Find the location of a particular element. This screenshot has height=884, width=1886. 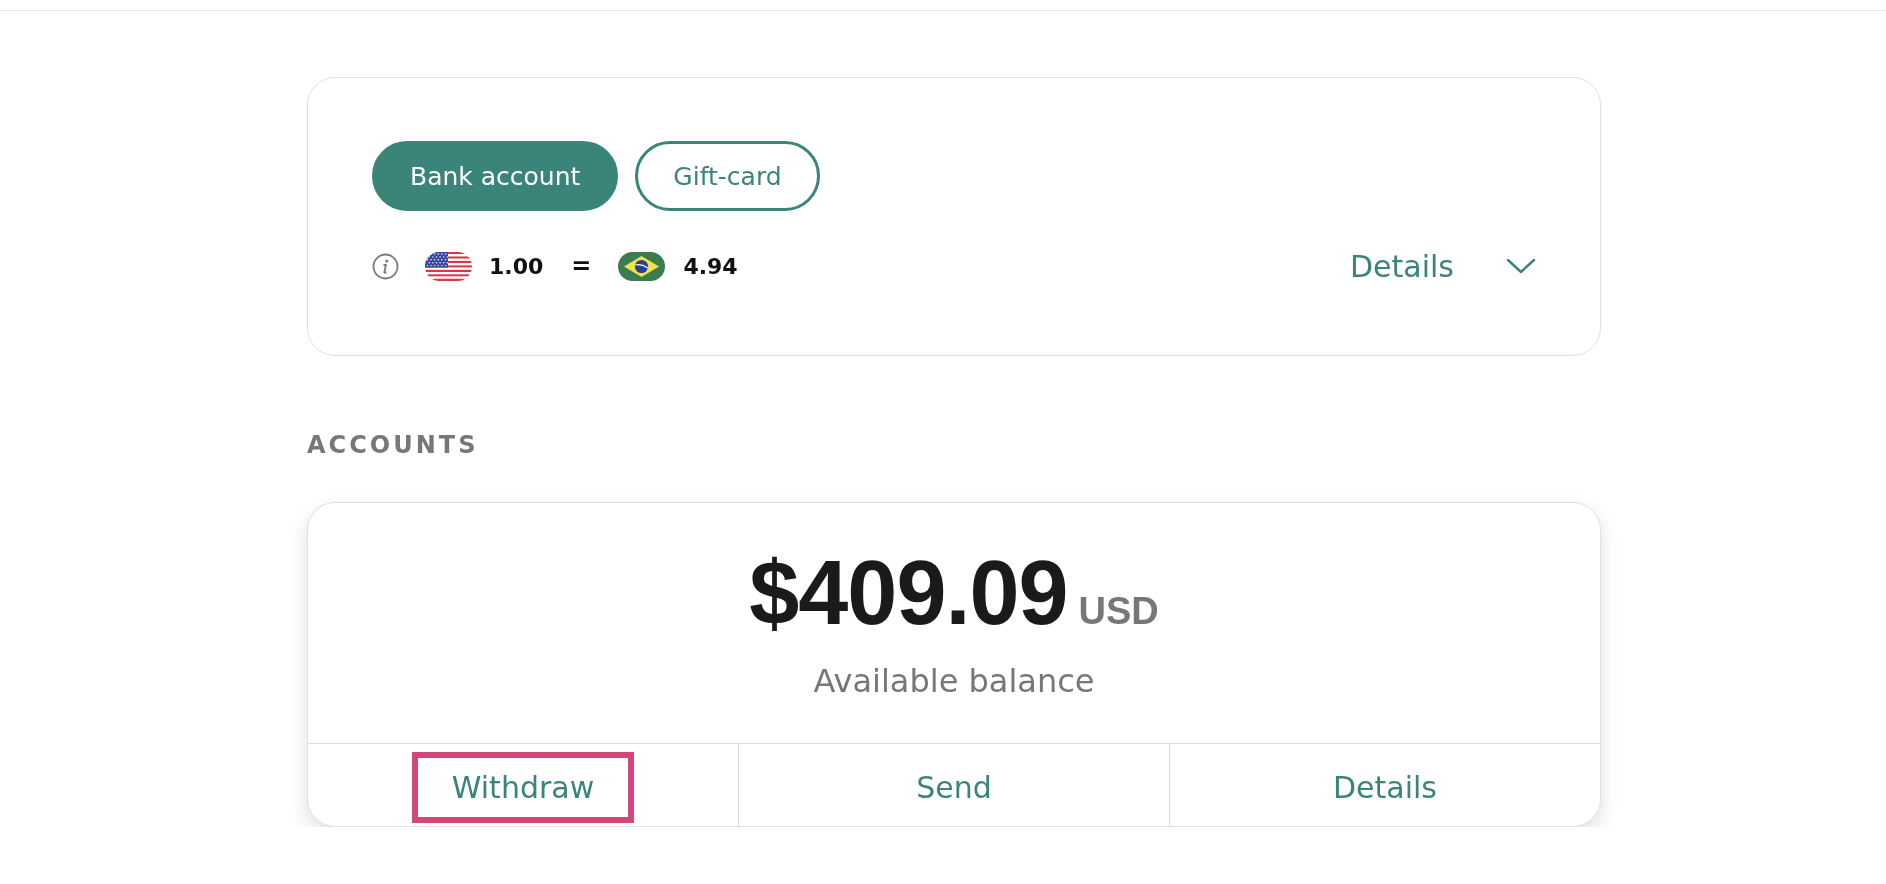

currency-code: USD is located at coordinates (1118, 611).